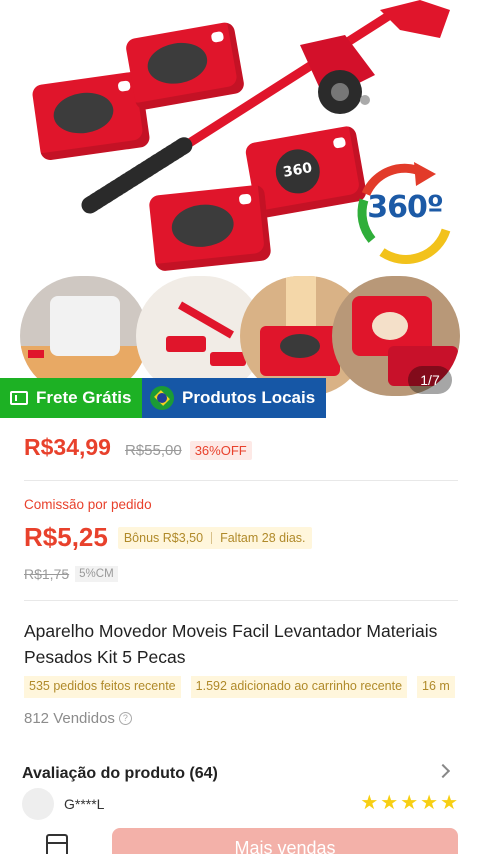  I want to click on bonus-separator, so click(212, 537).